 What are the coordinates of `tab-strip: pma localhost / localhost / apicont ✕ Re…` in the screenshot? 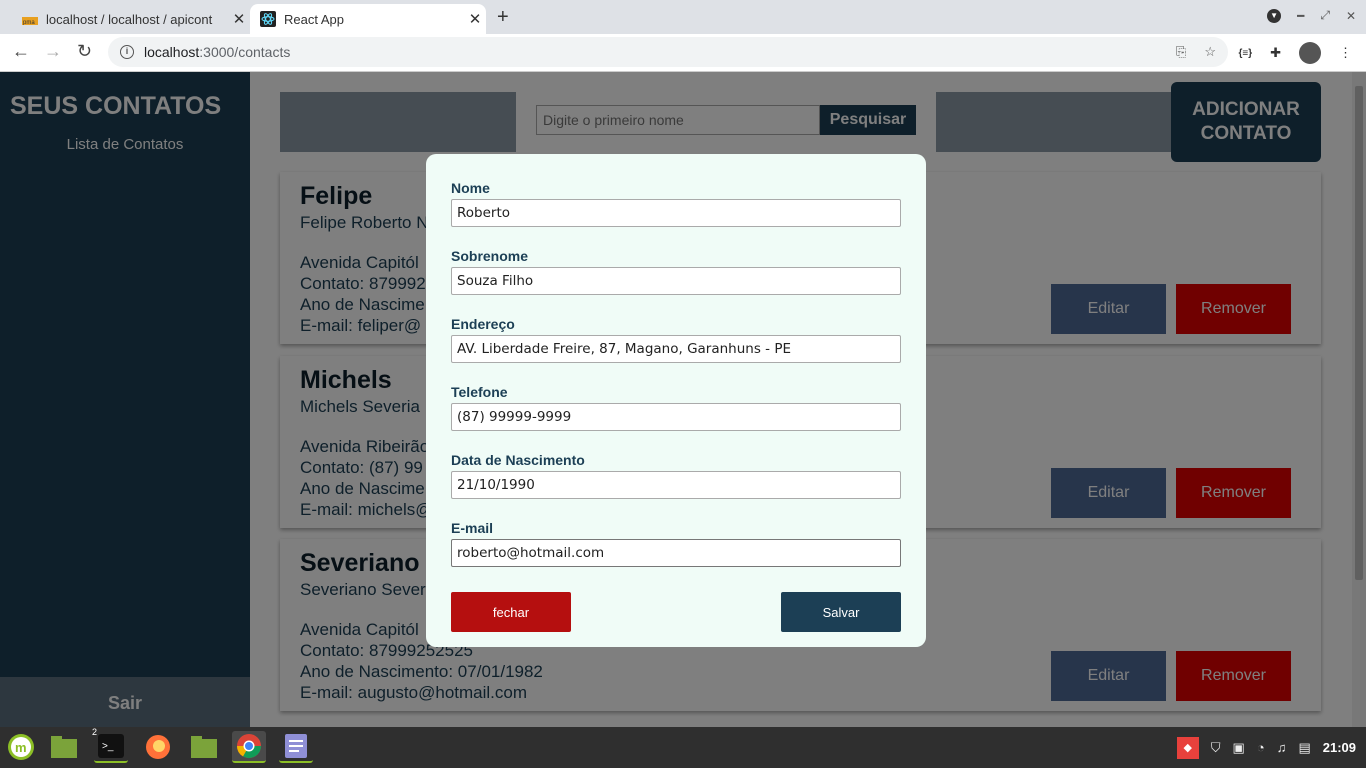 It's located at (683, 17).